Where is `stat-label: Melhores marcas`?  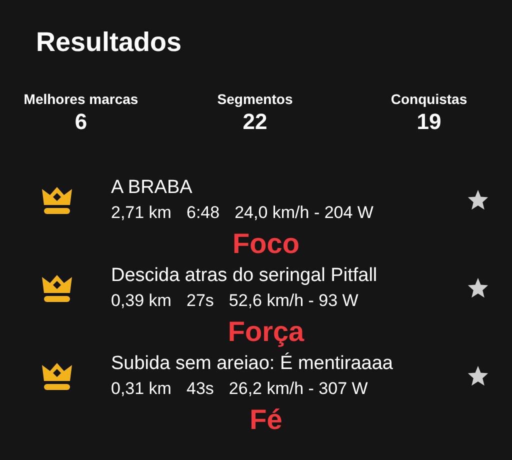
stat-label: Melhores marcas is located at coordinates (81, 99).